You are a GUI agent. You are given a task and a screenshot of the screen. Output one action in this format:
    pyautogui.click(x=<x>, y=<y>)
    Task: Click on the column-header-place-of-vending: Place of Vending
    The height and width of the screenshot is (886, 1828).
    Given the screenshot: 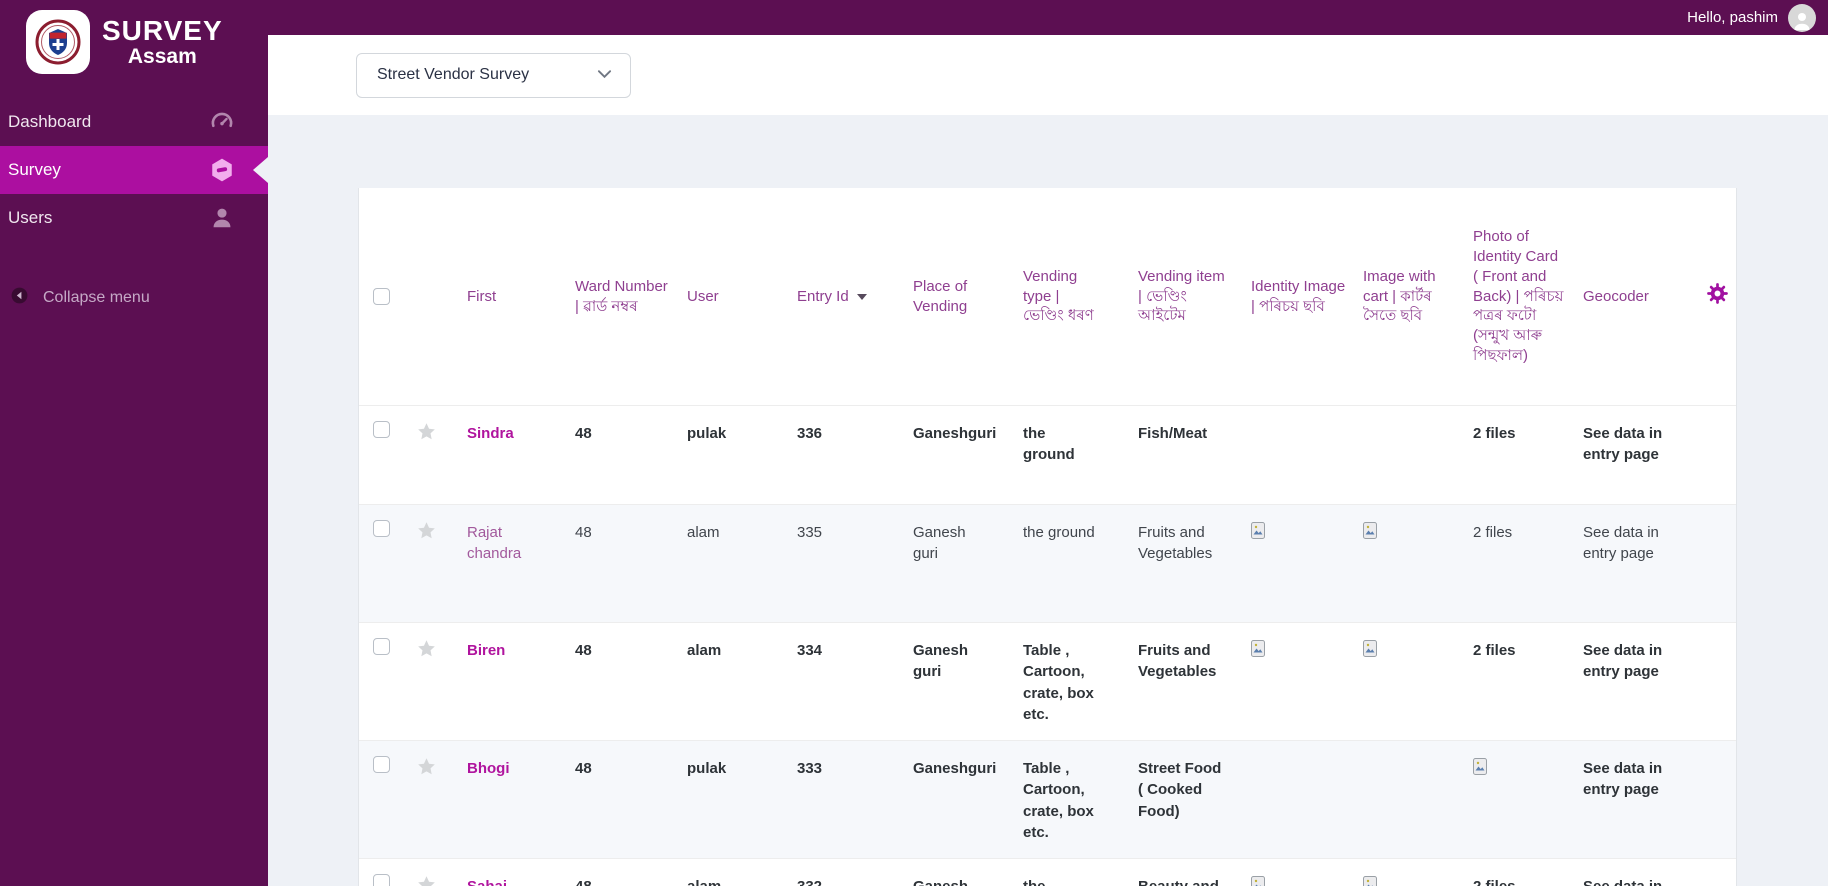 What is the action you would take?
    pyautogui.click(x=968, y=296)
    